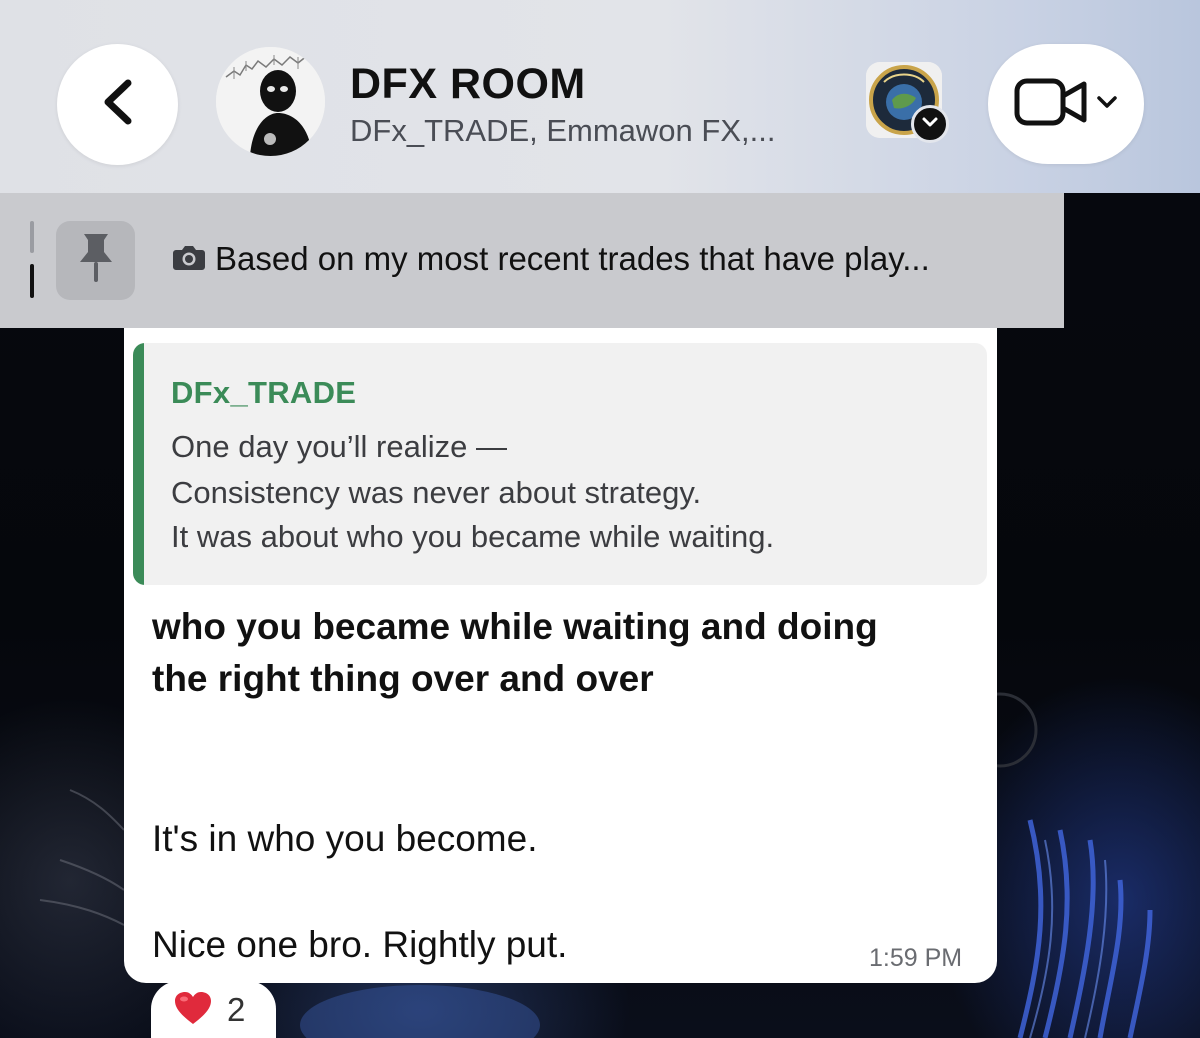 This screenshot has height=1038, width=1200. Describe the element at coordinates (32, 237) in the screenshot. I see `pinned-indicator-inactive` at that location.